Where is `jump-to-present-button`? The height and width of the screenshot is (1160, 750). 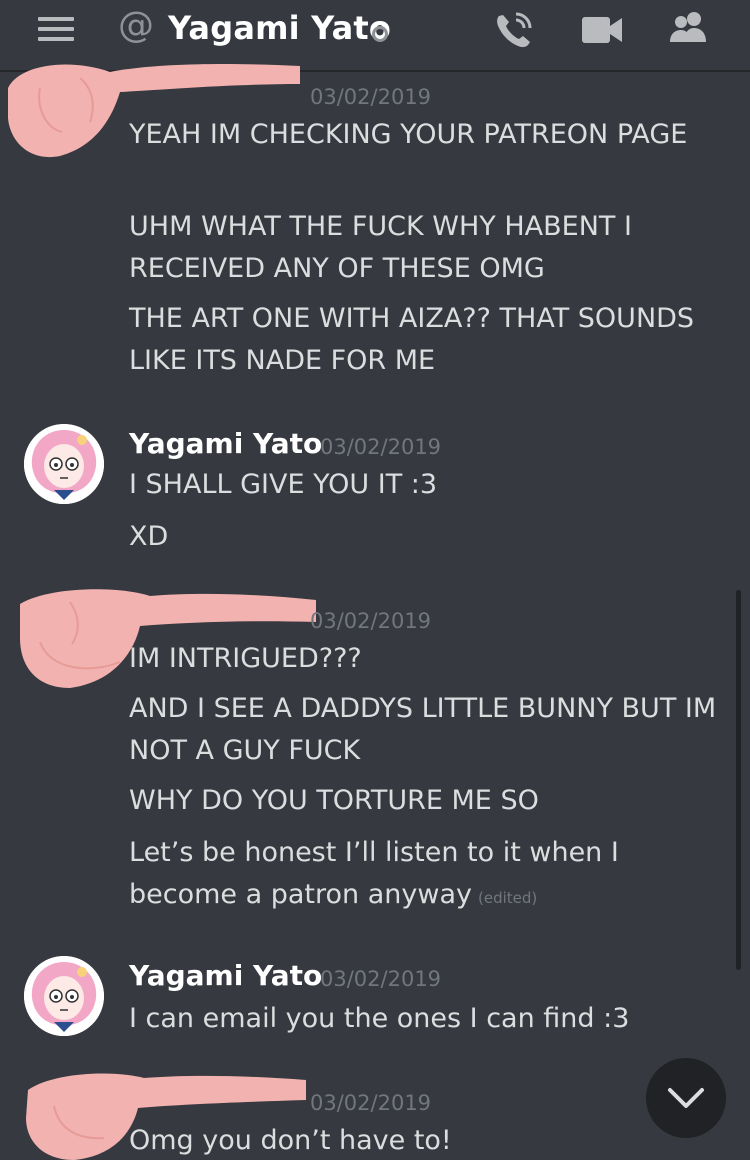 jump-to-present-button is located at coordinates (686, 1098).